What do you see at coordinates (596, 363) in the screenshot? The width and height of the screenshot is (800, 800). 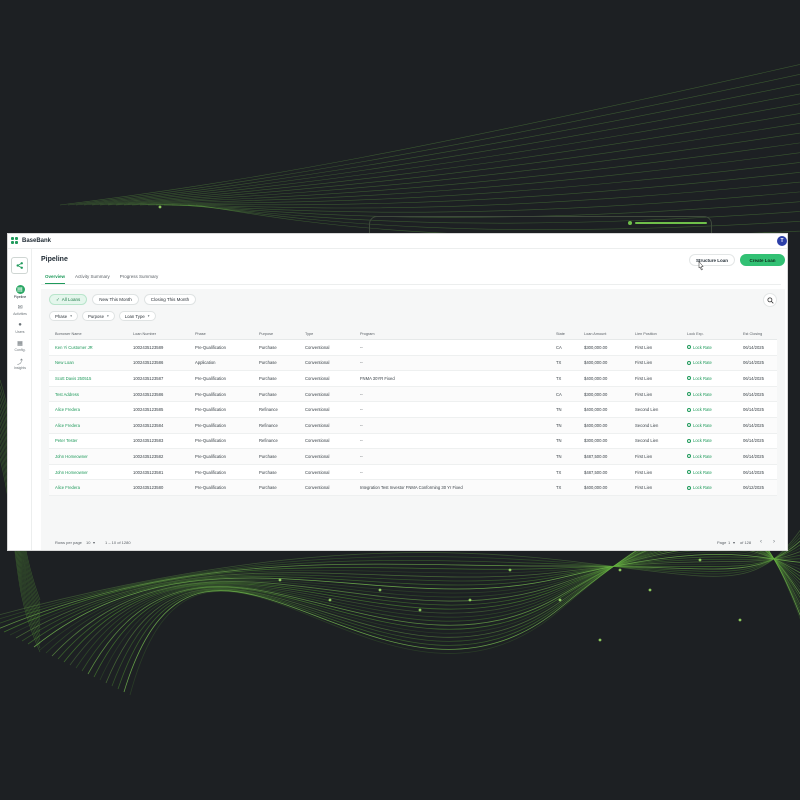 I see `cell-loan-amount: $400,000.00` at bounding box center [596, 363].